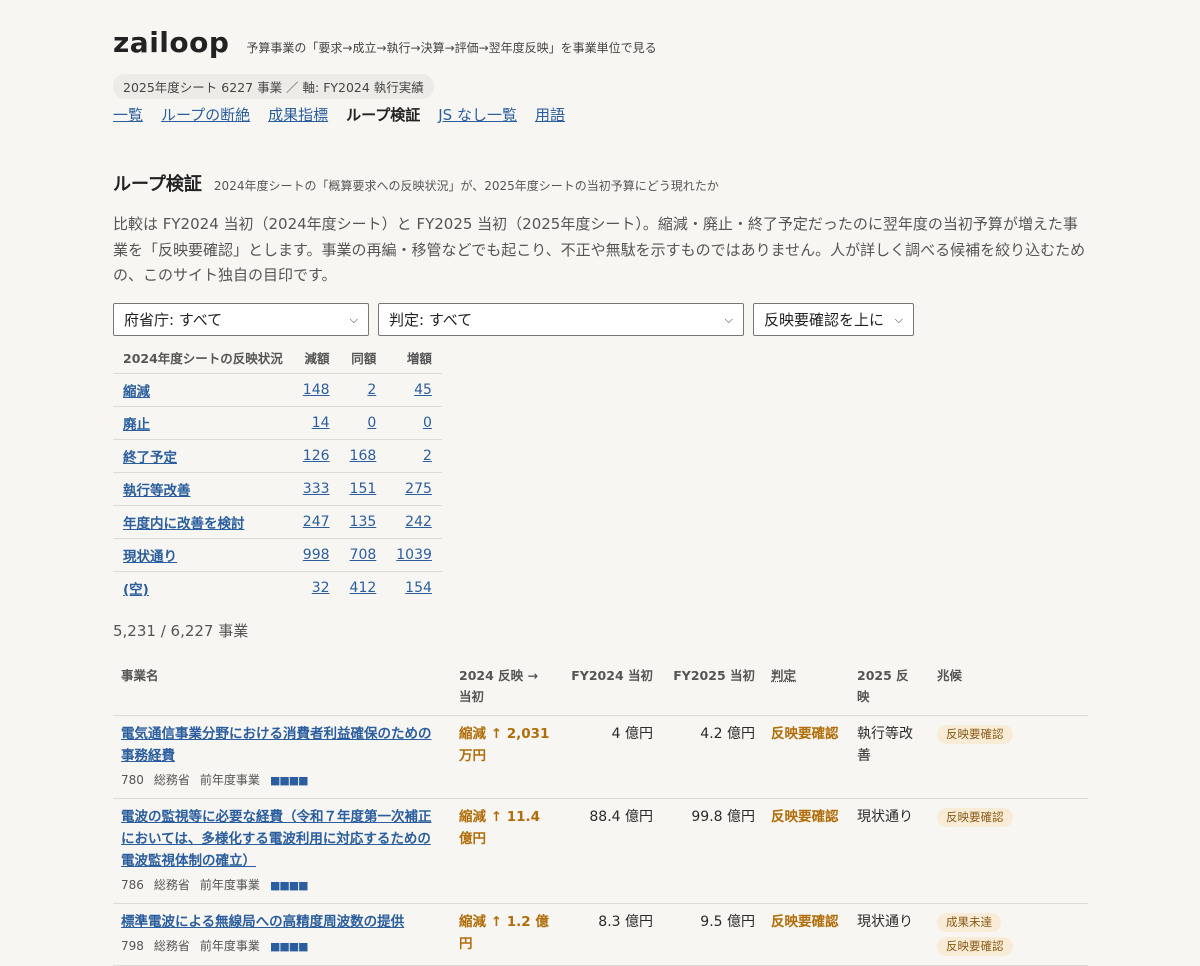 This screenshot has width=1200, height=966. What do you see at coordinates (383, 115) in the screenshot?
I see `nav-loop-verify: ループ検証` at bounding box center [383, 115].